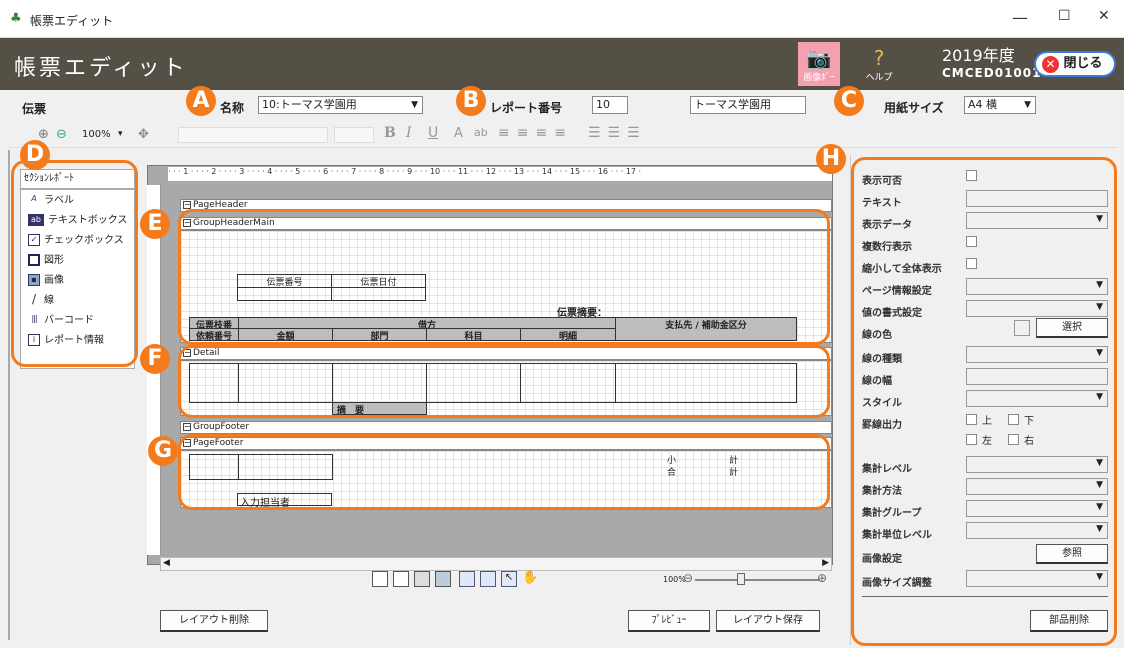  Describe the element at coordinates (706, 329) in the screenshot. I see `payee-header-cell: 支払先 / 補助金区分` at that location.